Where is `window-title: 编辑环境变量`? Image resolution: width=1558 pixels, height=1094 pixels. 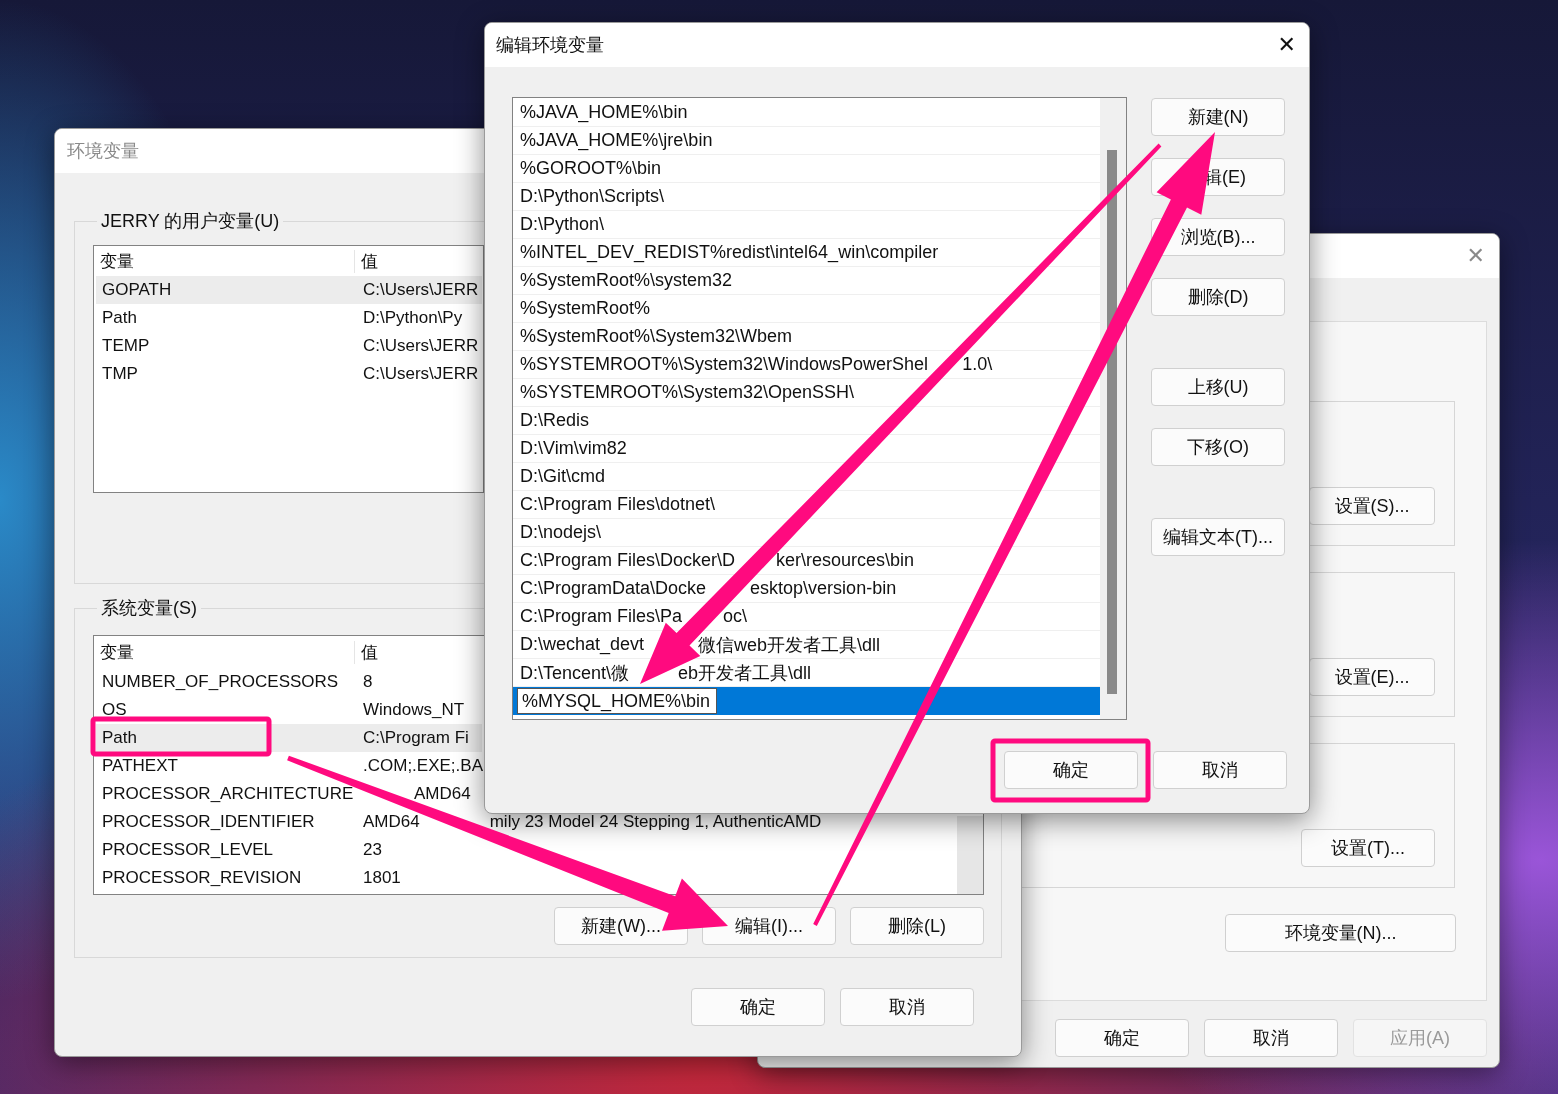 window-title: 编辑环境变量 is located at coordinates (550, 45).